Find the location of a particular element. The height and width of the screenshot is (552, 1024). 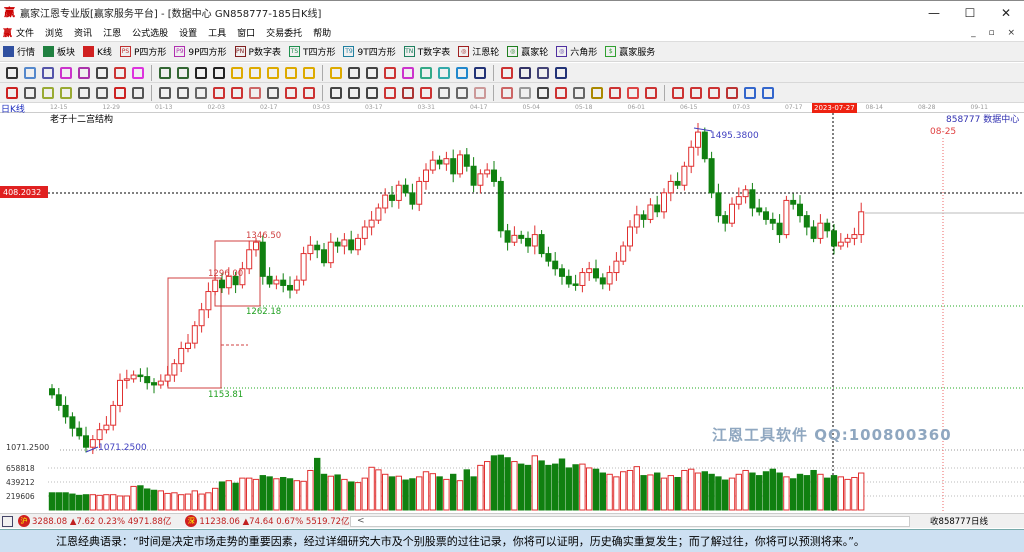

tb2-tool-18-icon is located at coordinates (354, 72).